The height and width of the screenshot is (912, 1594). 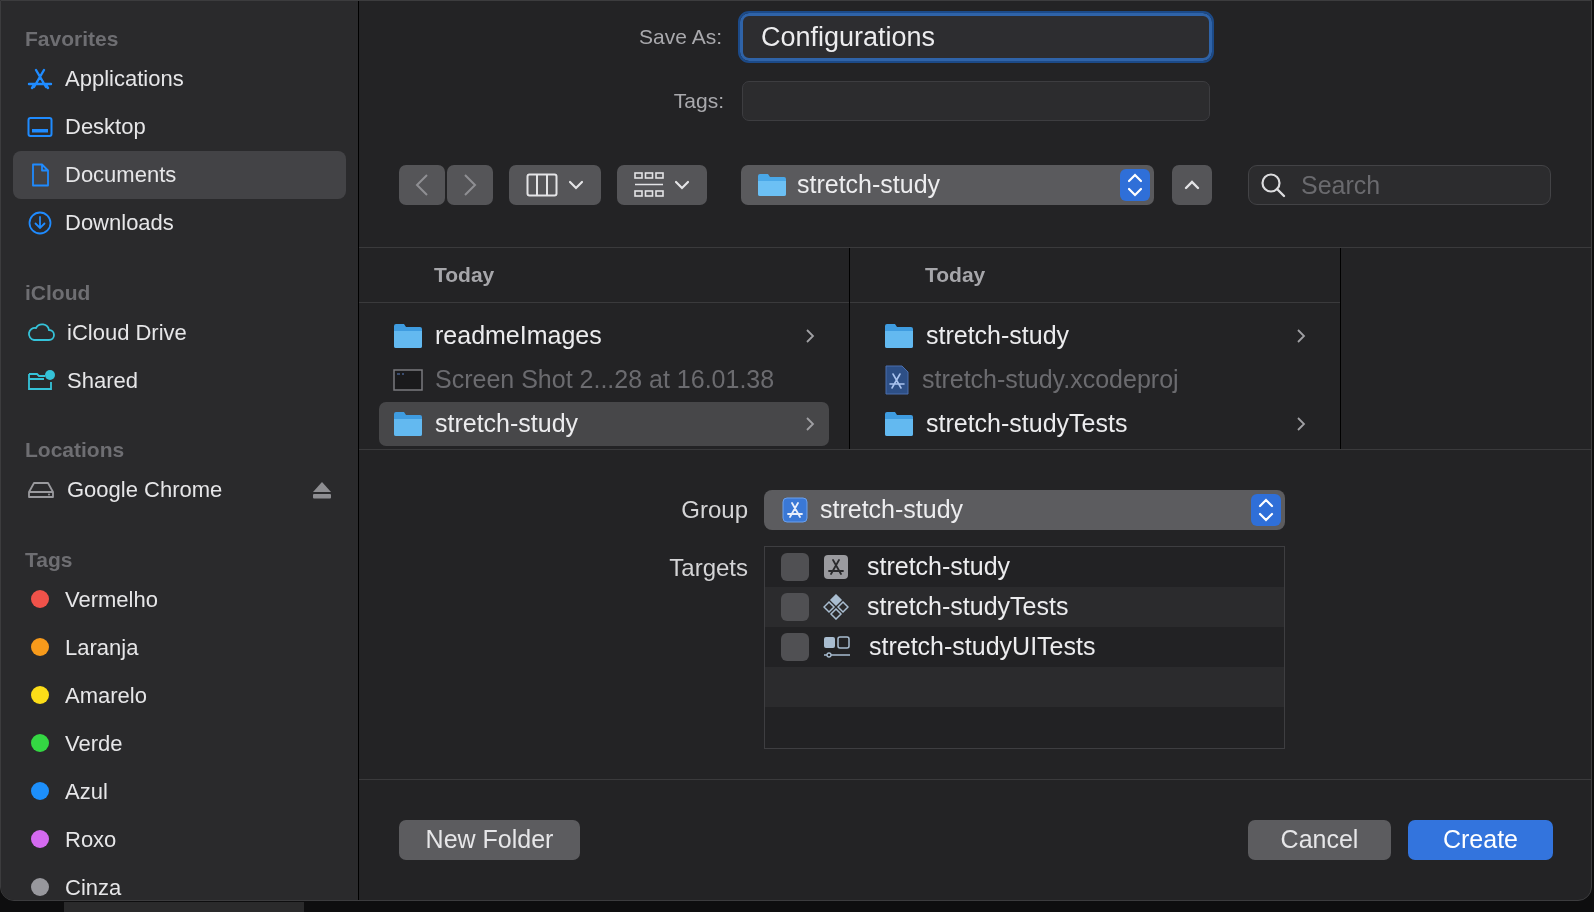 I want to click on field-label: Tags:, so click(x=698, y=101).